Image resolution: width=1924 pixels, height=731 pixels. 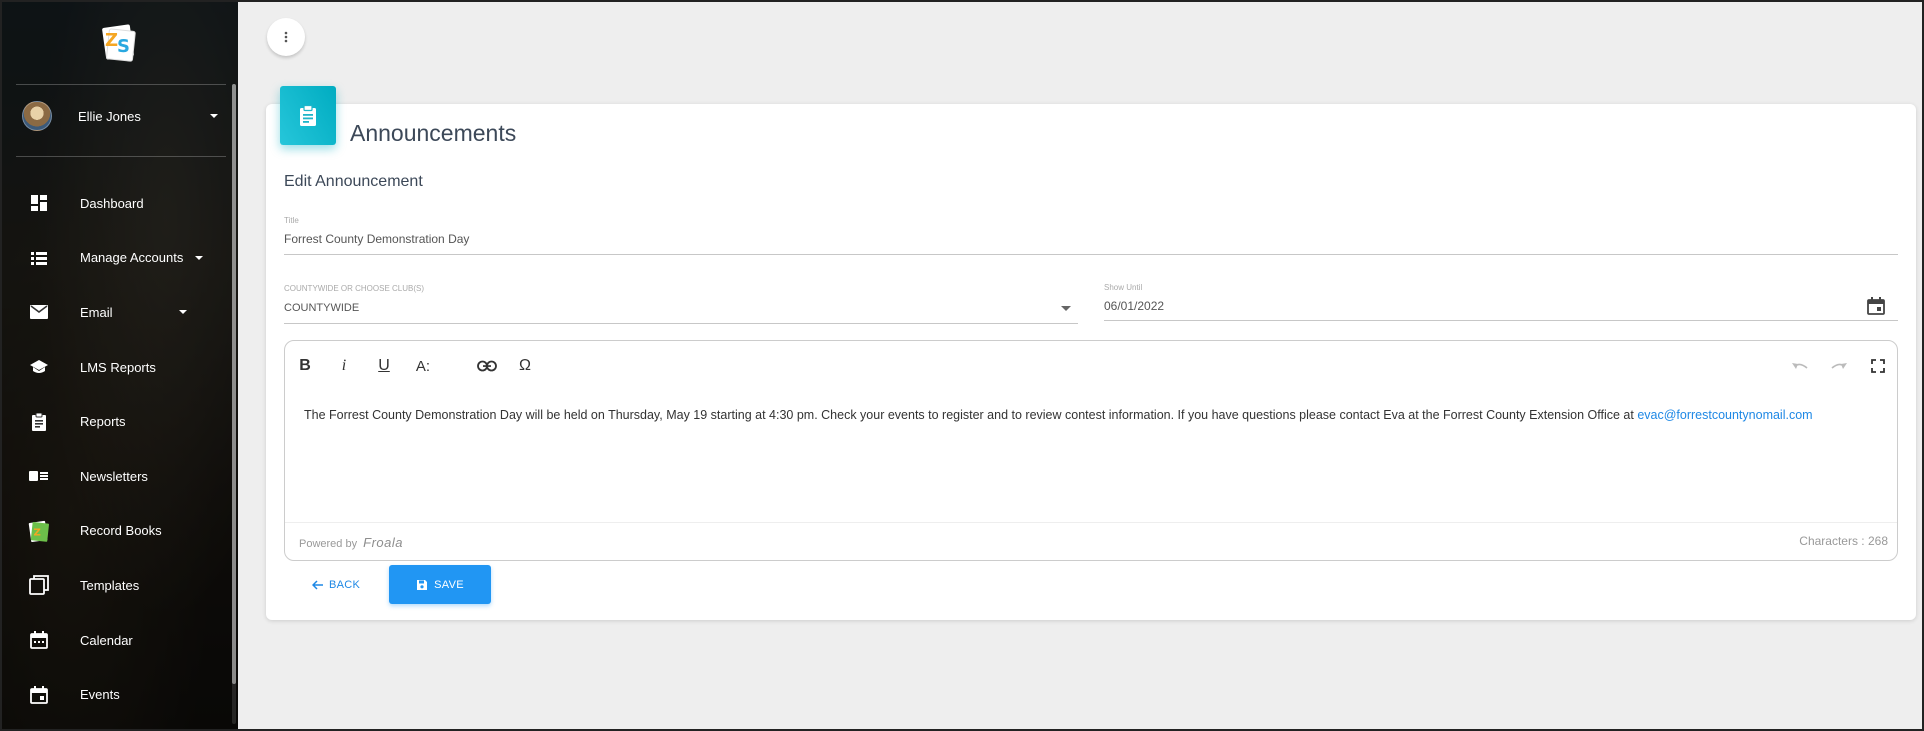 I want to click on sidebar-toggle-button, so click(x=286, y=37).